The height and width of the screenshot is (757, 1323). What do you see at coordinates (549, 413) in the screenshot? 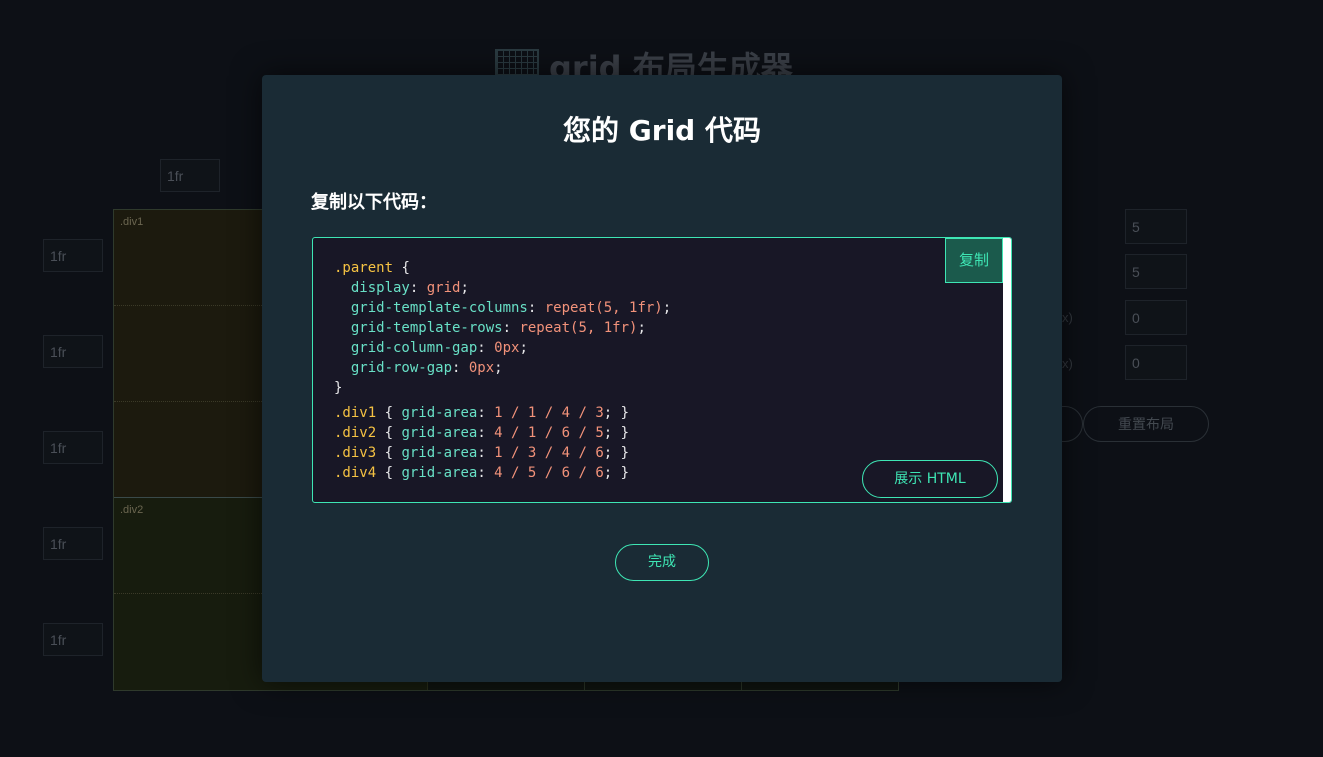
I see `code-value: 1 / 1 / 4 / 3` at bounding box center [549, 413].